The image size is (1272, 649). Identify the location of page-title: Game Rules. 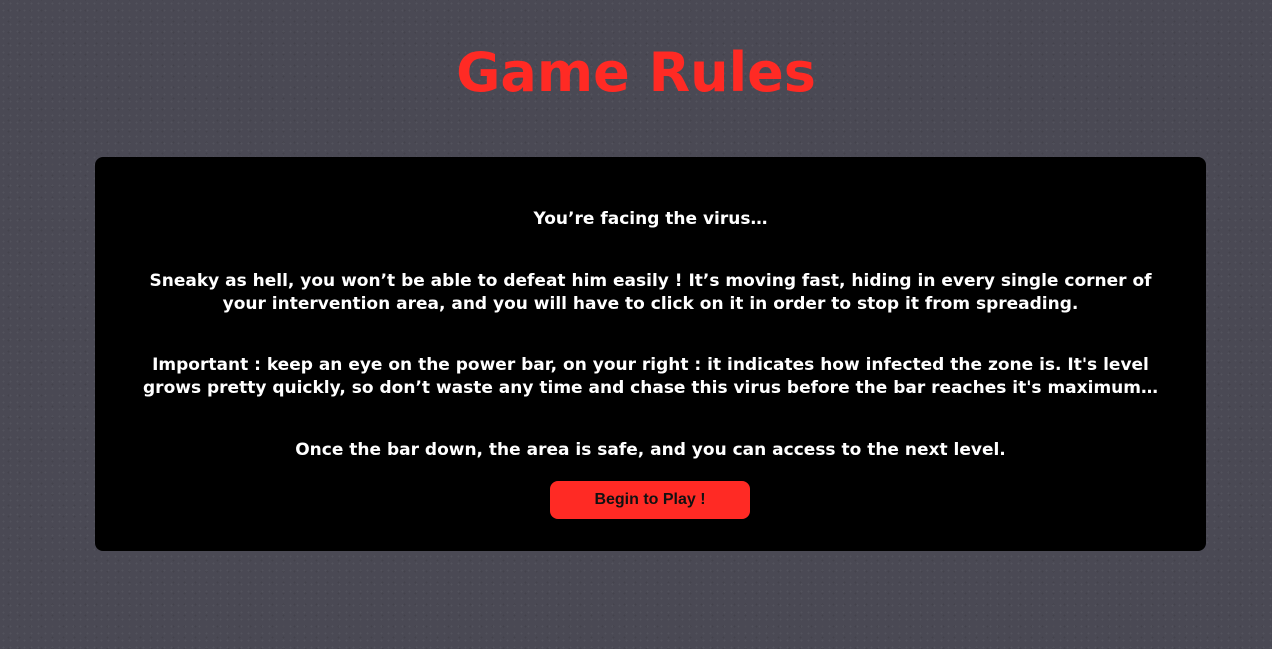
(636, 72).